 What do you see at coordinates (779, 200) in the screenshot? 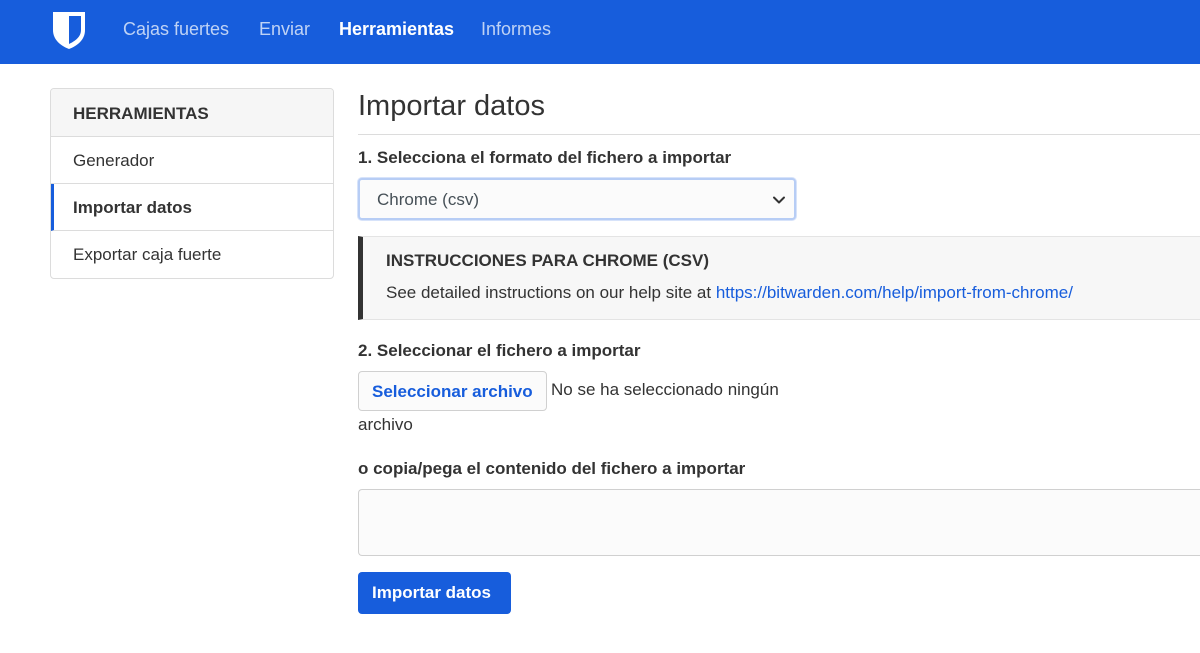
I see `chevron-down-icon` at bounding box center [779, 200].